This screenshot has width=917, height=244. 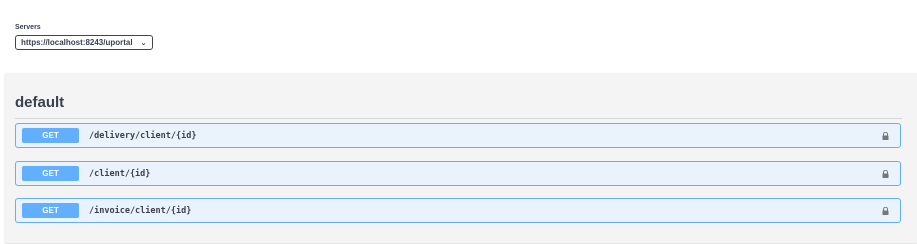 I want to click on servers-label: Servers, so click(x=28, y=27).